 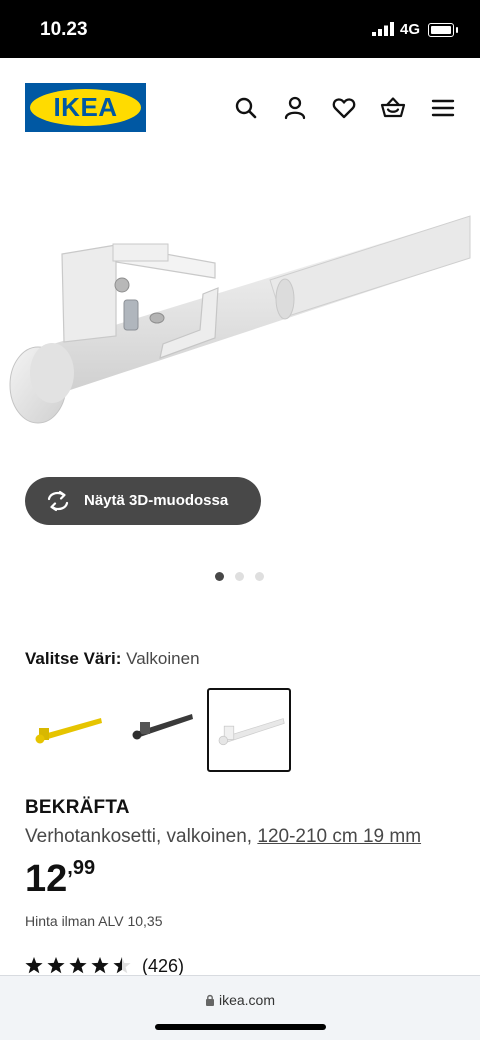 I want to click on browser-url-bar: ikea.com, so click(x=240, y=1007).